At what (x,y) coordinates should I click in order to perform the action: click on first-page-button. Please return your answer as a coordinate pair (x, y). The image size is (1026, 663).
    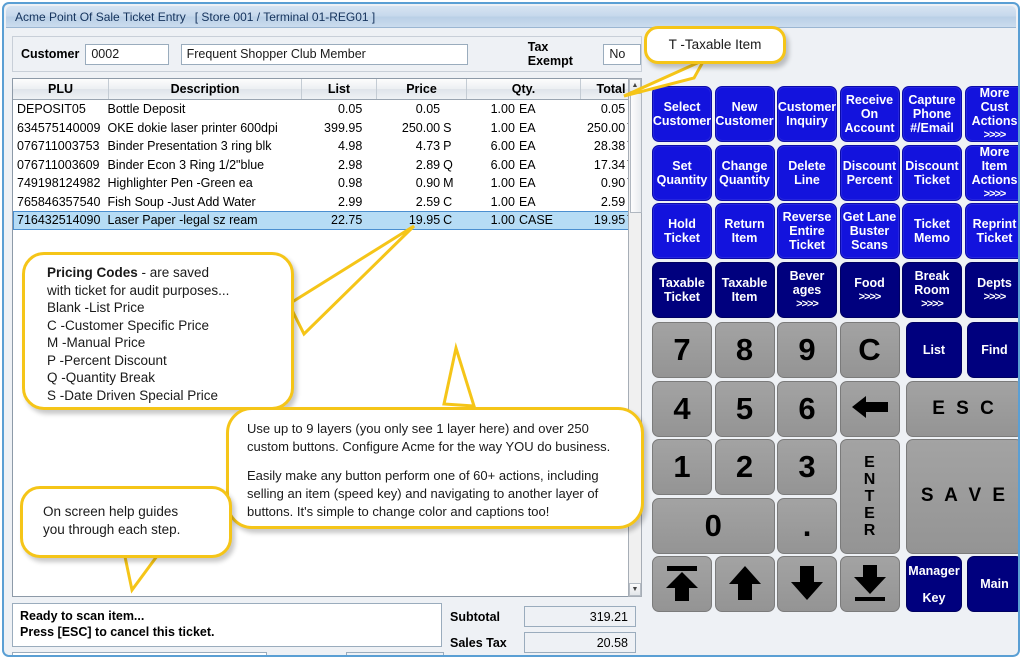
    Looking at the image, I should click on (682, 584).